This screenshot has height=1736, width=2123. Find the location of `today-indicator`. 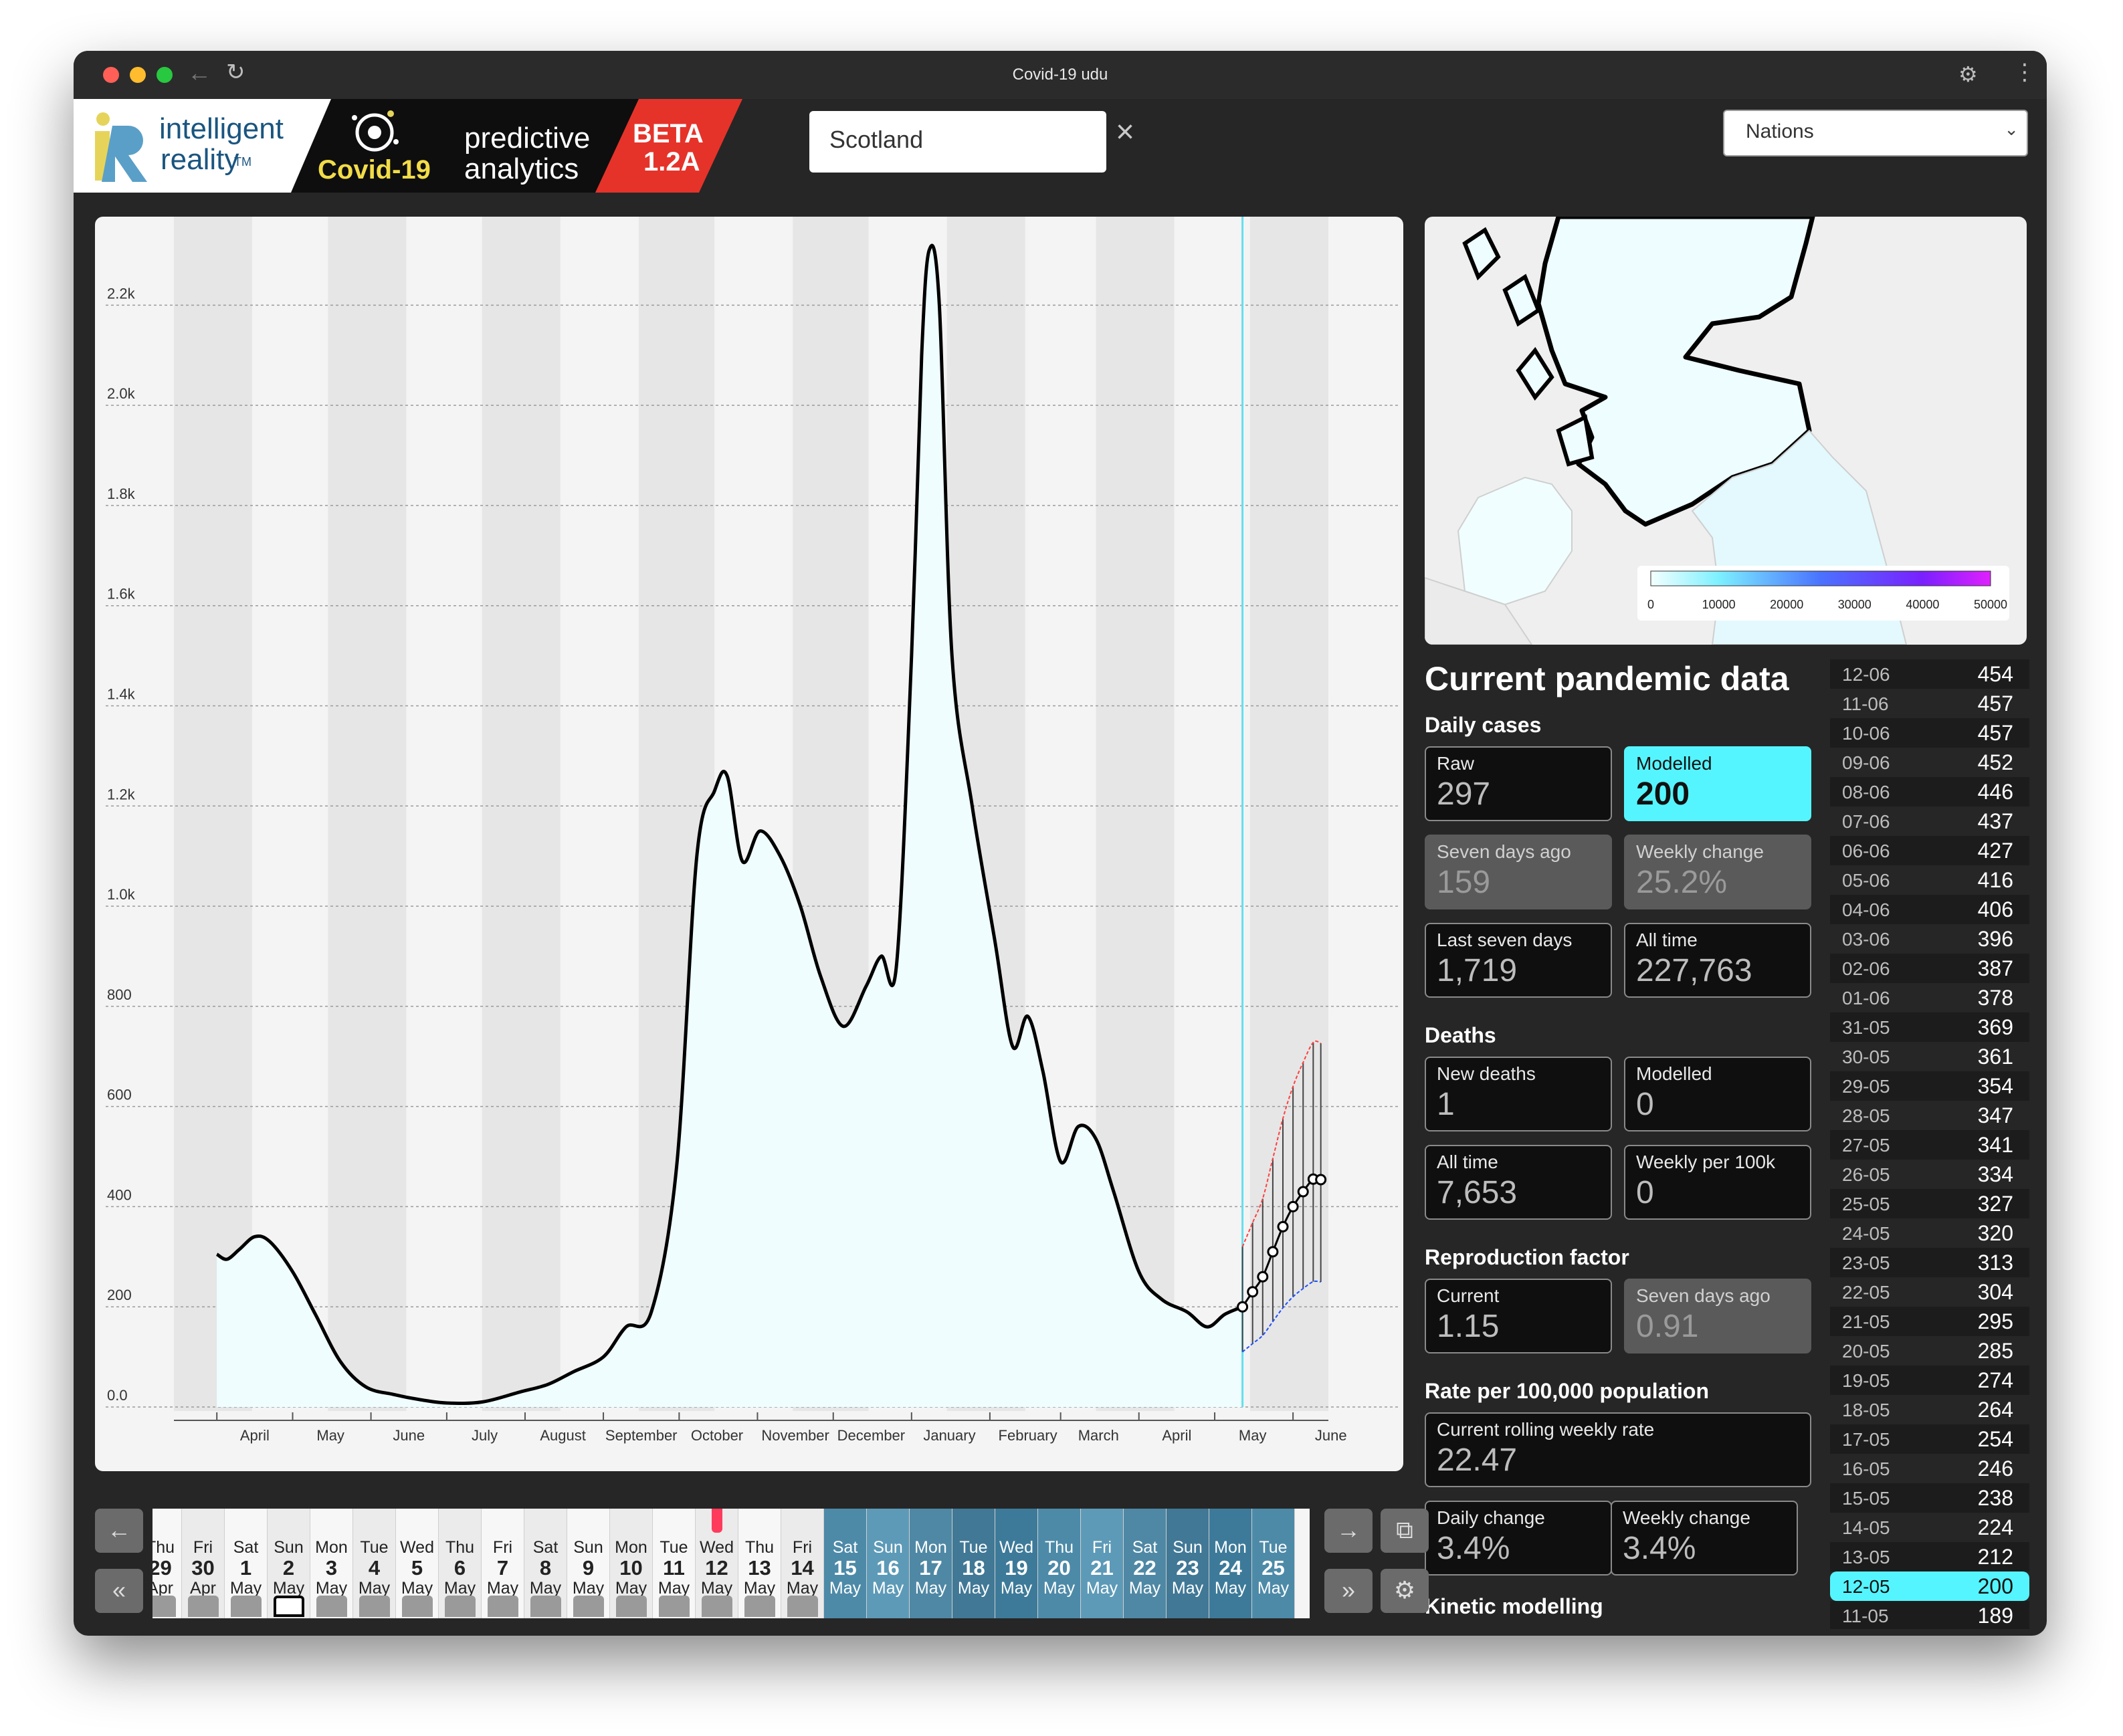

today-indicator is located at coordinates (717, 1521).